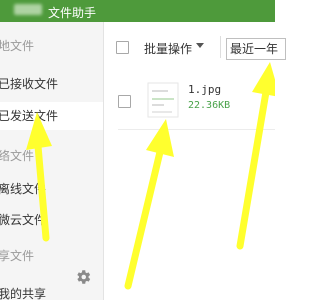 The image size is (320, 308). Describe the element at coordinates (256, 49) in the screenshot. I see `date-range-select: 最近一年` at that location.